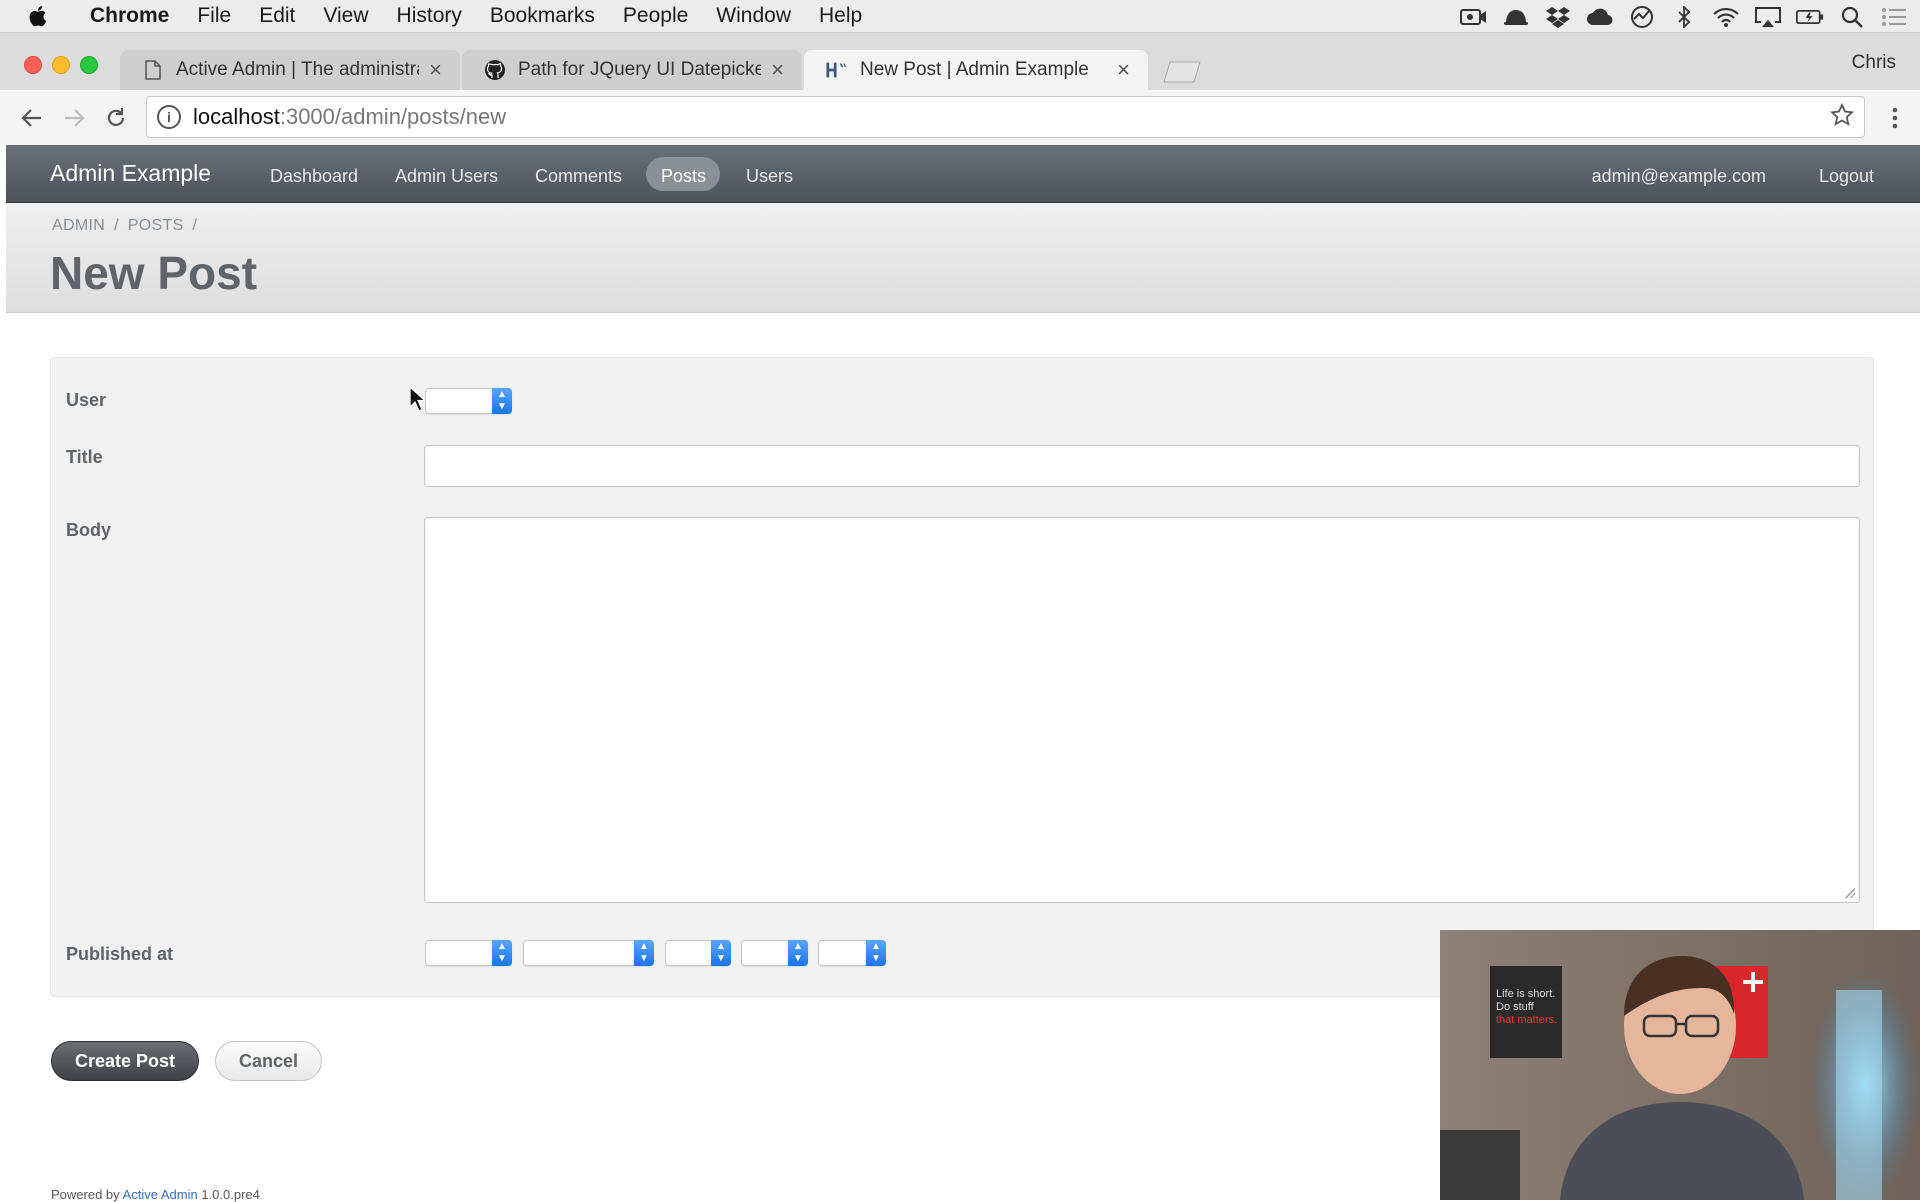  I want to click on menu-edit: Edit, so click(277, 16).